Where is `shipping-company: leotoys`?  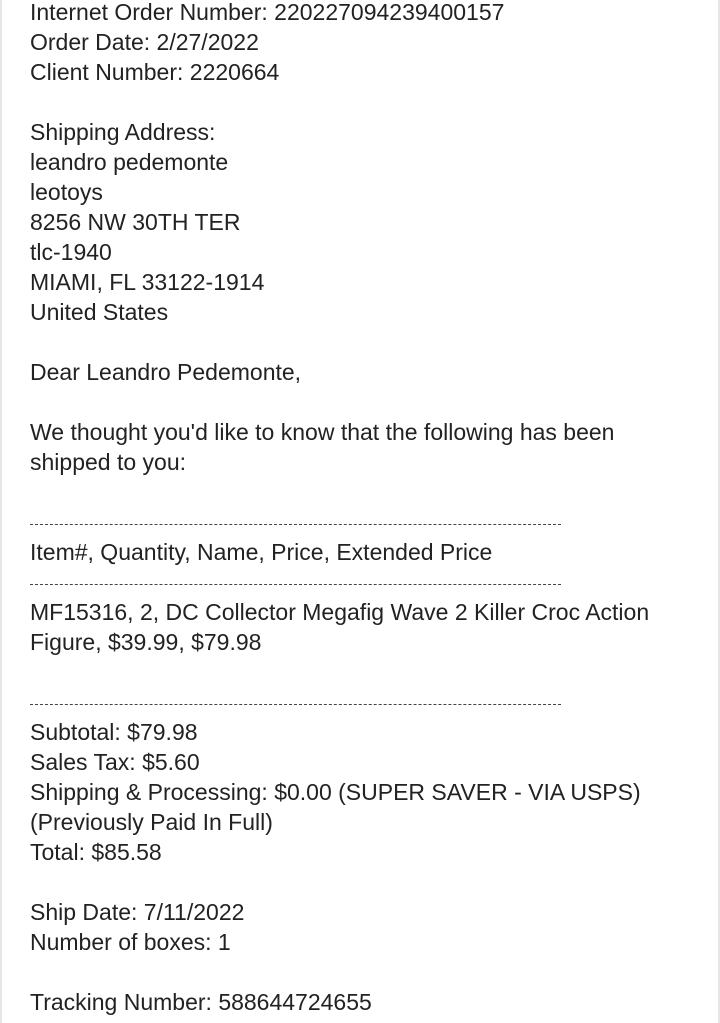 shipping-company: leotoys is located at coordinates (66, 192).